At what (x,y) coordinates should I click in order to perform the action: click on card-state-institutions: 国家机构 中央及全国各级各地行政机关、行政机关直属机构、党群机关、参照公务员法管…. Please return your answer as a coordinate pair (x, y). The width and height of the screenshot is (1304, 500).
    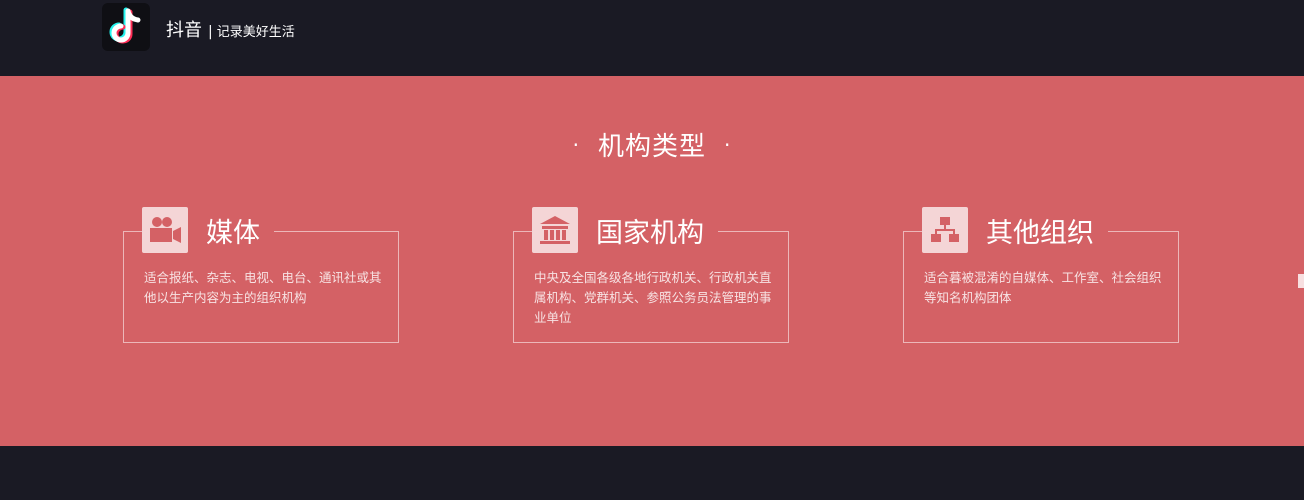
    Looking at the image, I should click on (651, 274).